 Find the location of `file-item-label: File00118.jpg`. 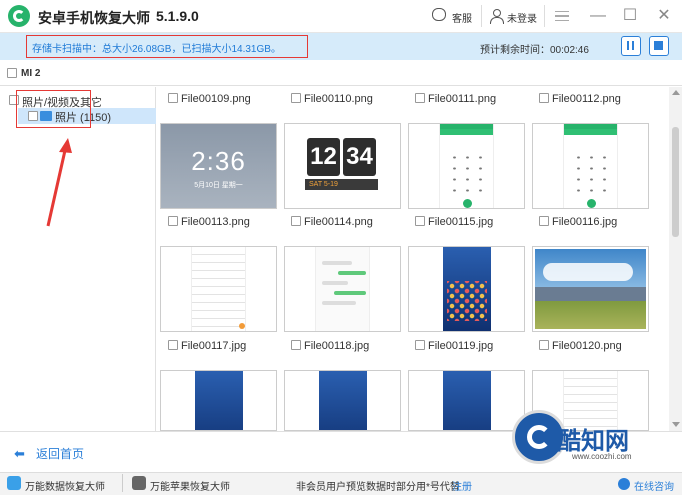

file-item-label: File00118.jpg is located at coordinates (330, 346).